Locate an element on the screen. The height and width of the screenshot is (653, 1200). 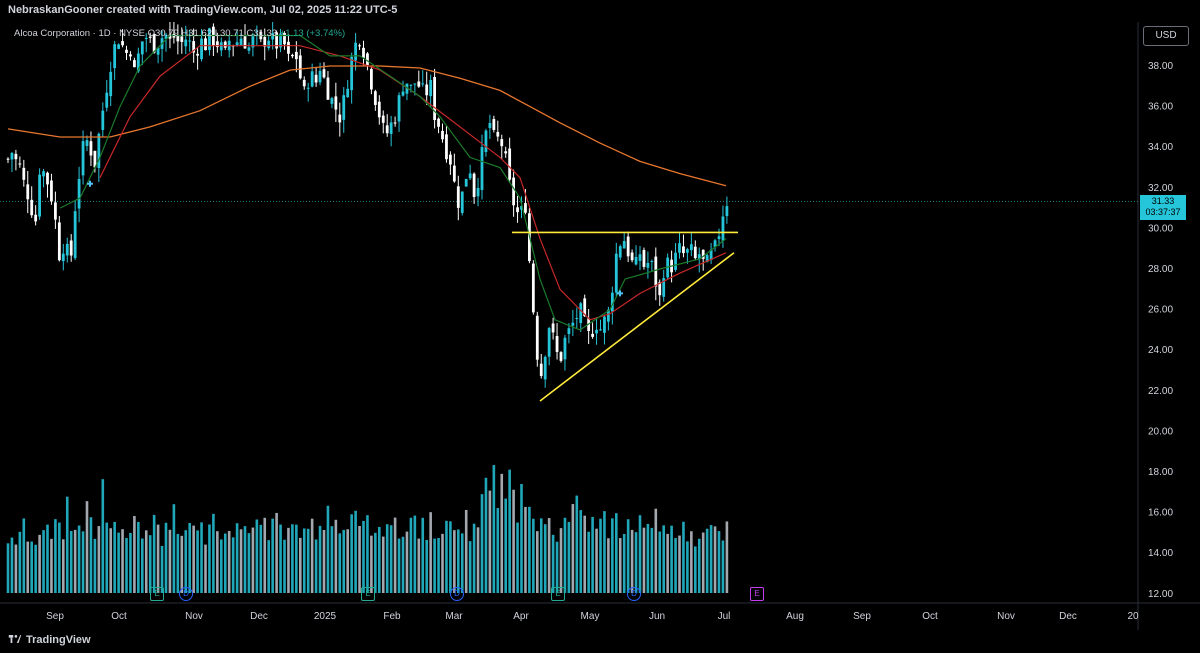
price-tick-label: 28.00 is located at coordinates (1160, 269).